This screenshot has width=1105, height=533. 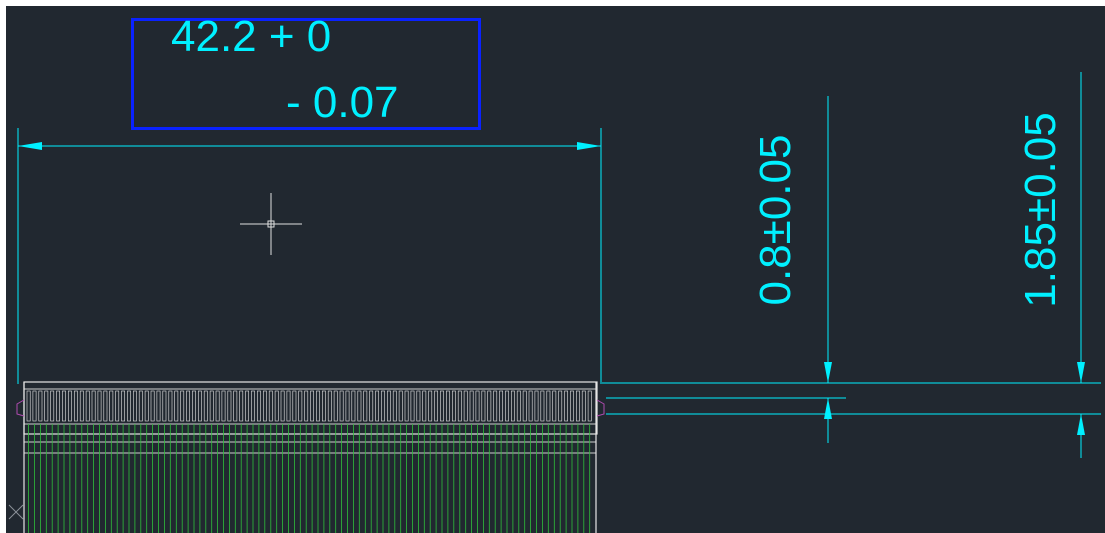 I want to click on thickness-dimension, so click(x=828, y=269).